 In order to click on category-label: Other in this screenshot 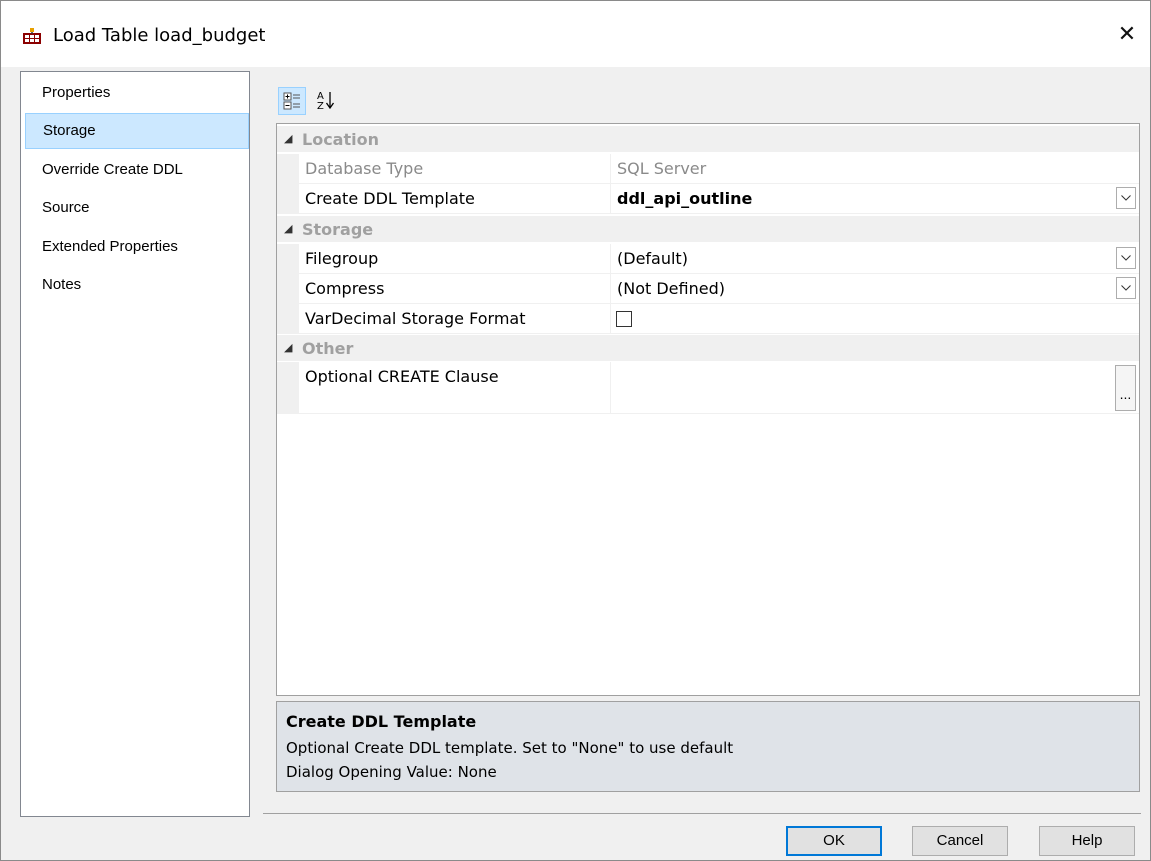, I will do `click(328, 348)`.